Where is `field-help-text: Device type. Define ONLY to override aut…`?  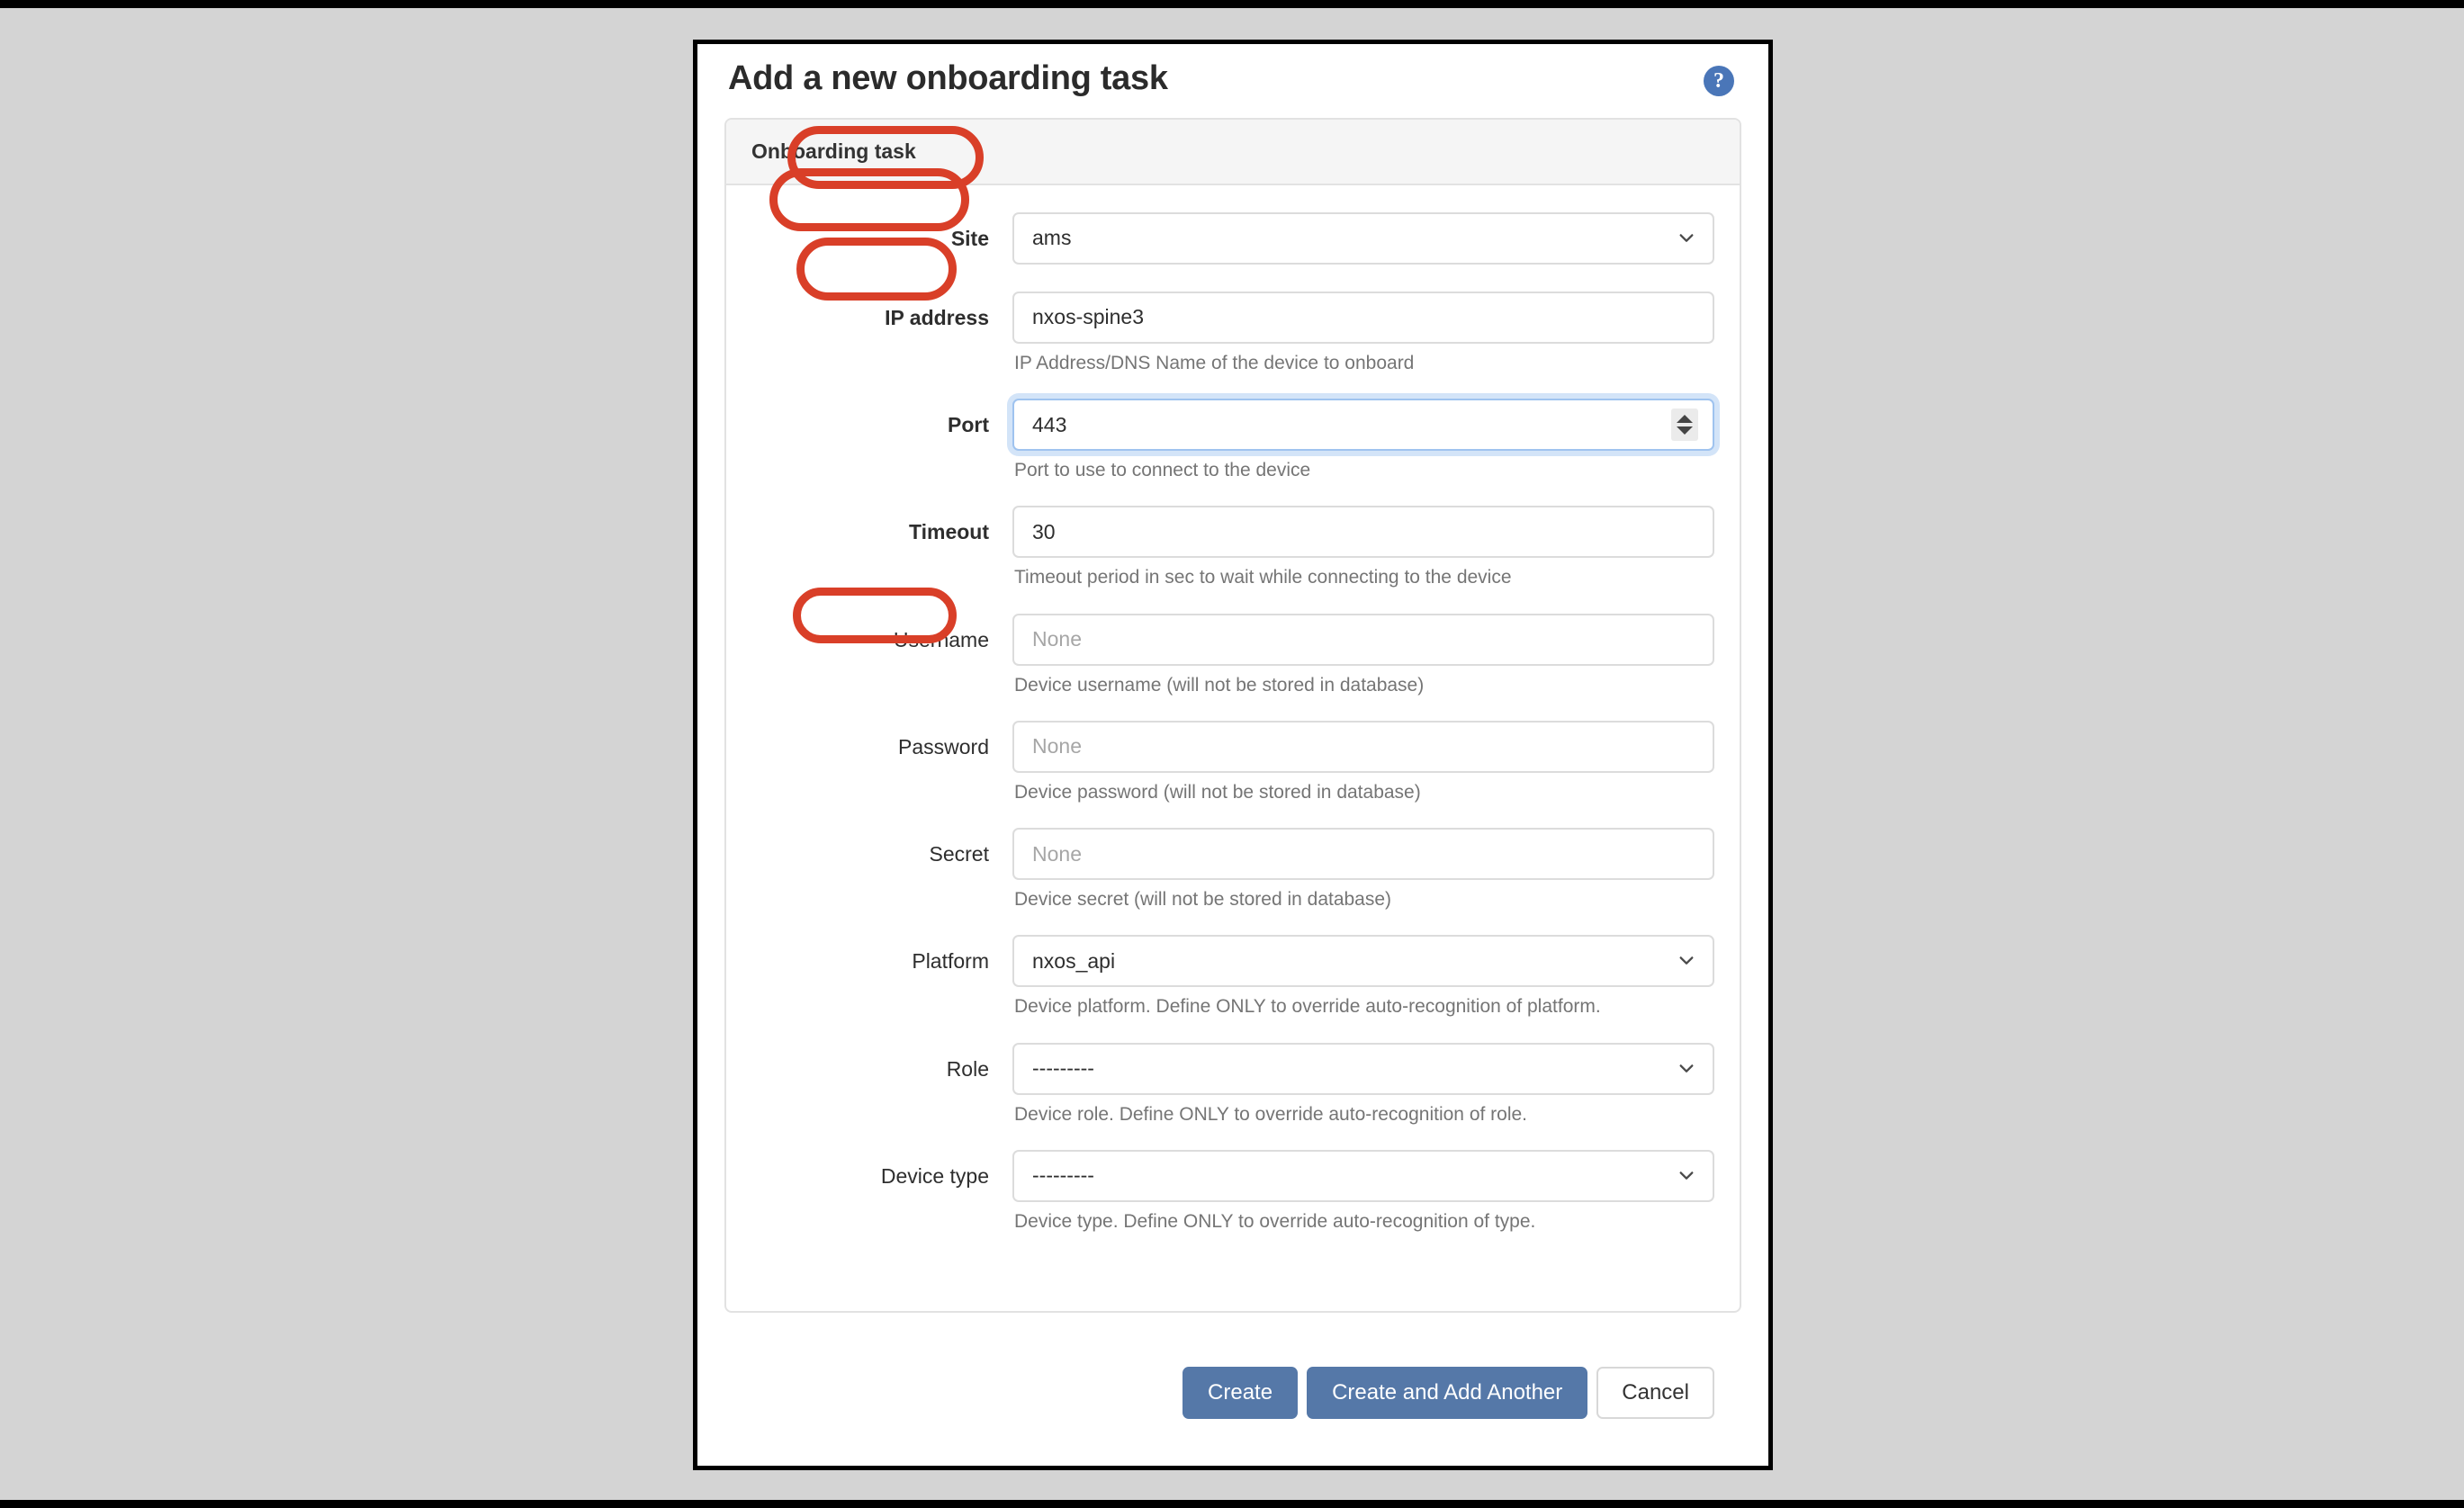 field-help-text: Device type. Define ONLY to override aut… is located at coordinates (1275, 1221).